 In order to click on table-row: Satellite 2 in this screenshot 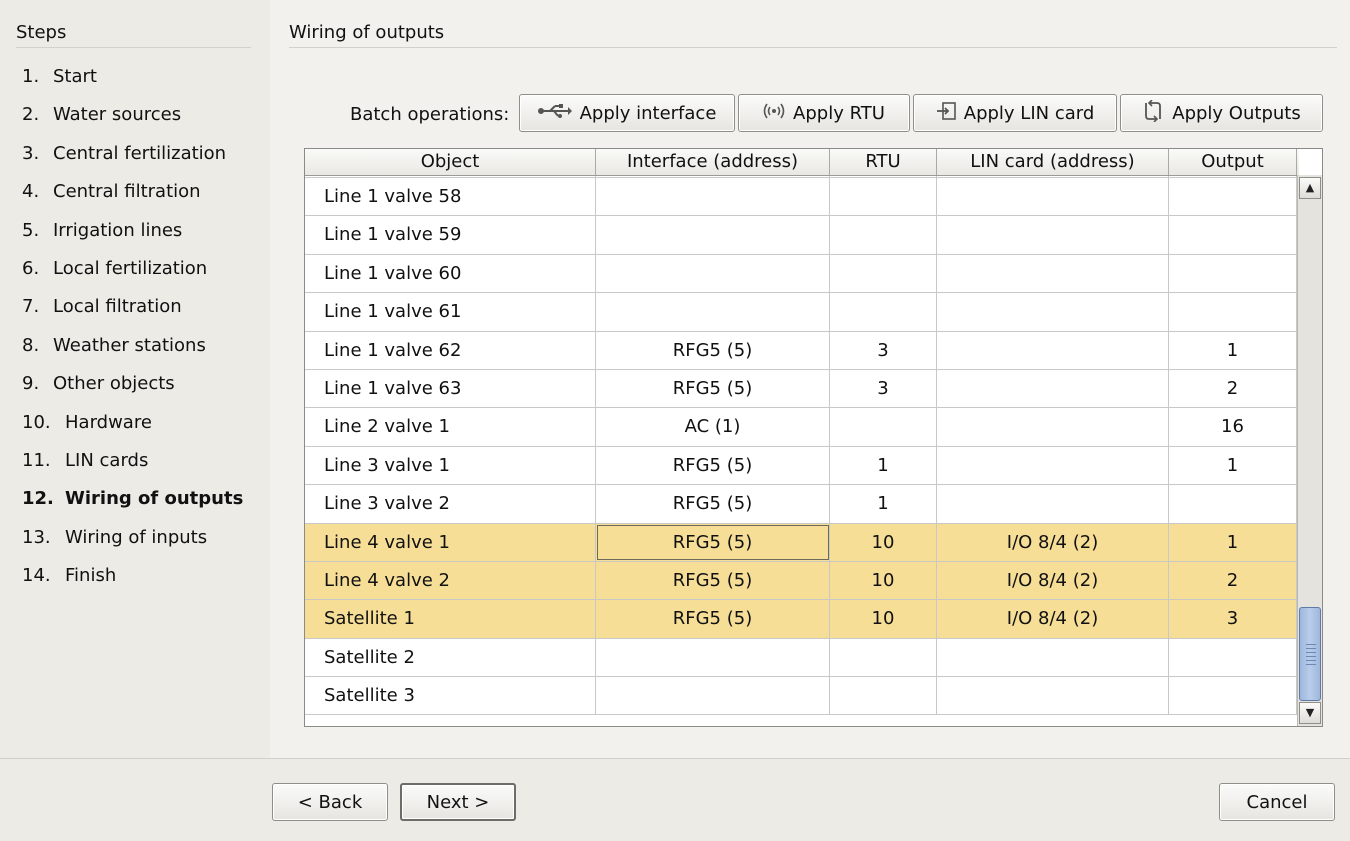, I will do `click(801, 658)`.